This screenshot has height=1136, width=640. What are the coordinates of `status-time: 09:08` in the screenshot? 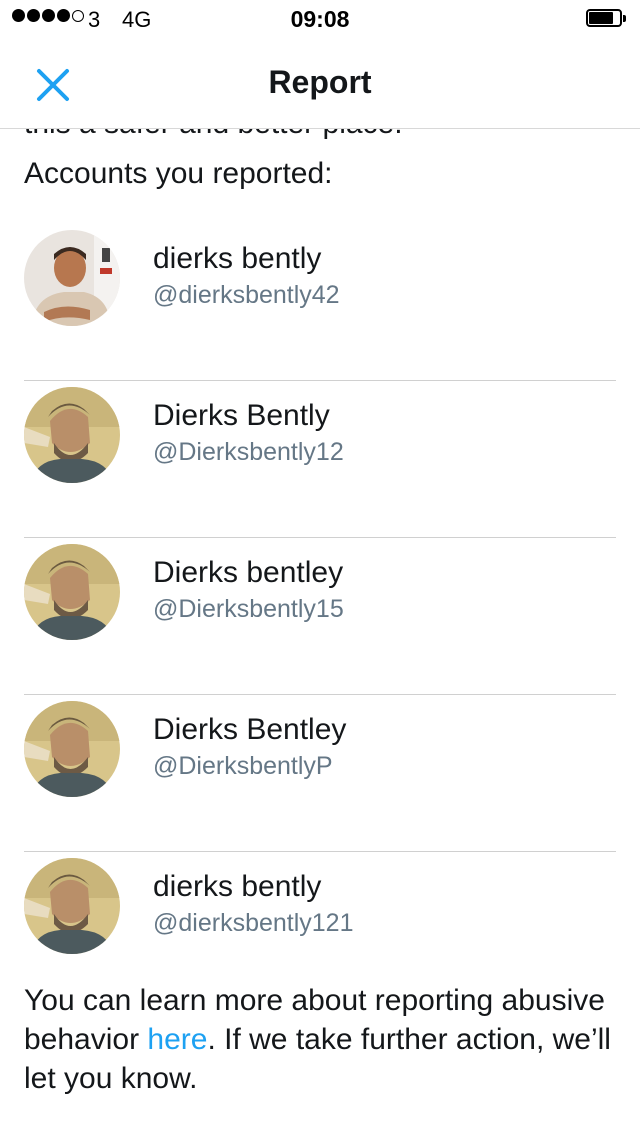 It's located at (320, 19).